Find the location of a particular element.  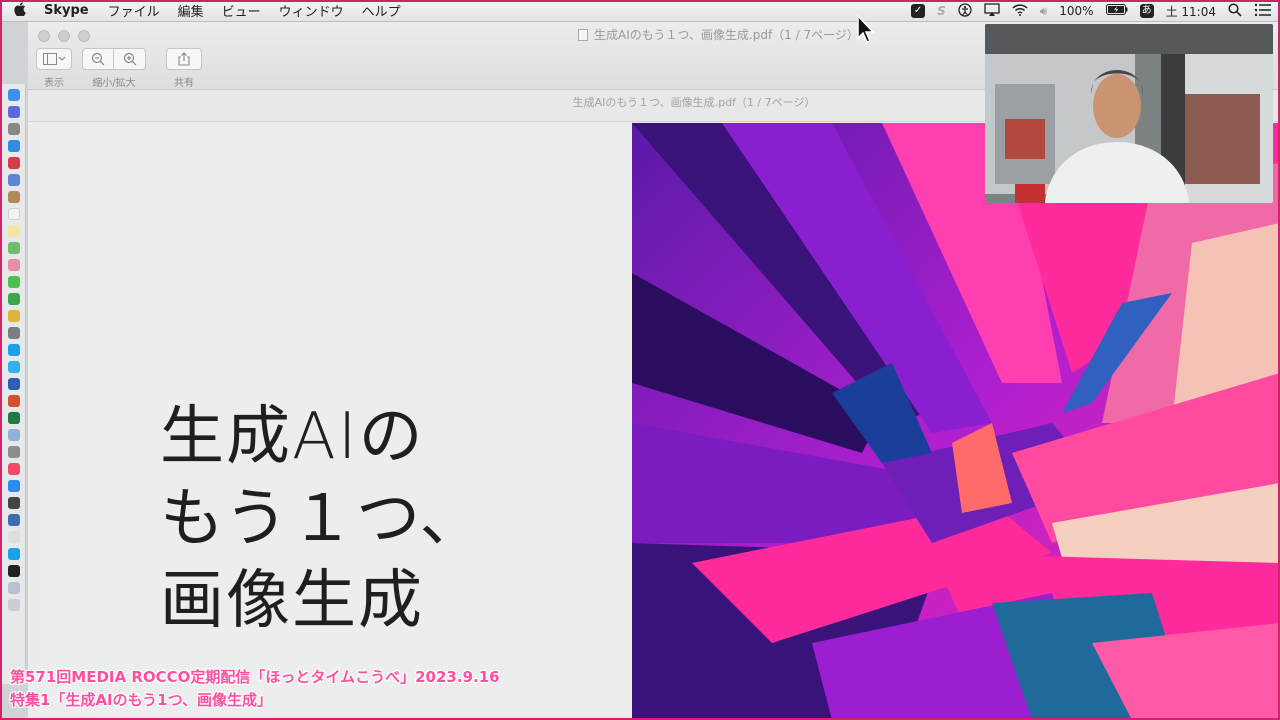

presenter-video-image is located at coordinates (1129, 113).